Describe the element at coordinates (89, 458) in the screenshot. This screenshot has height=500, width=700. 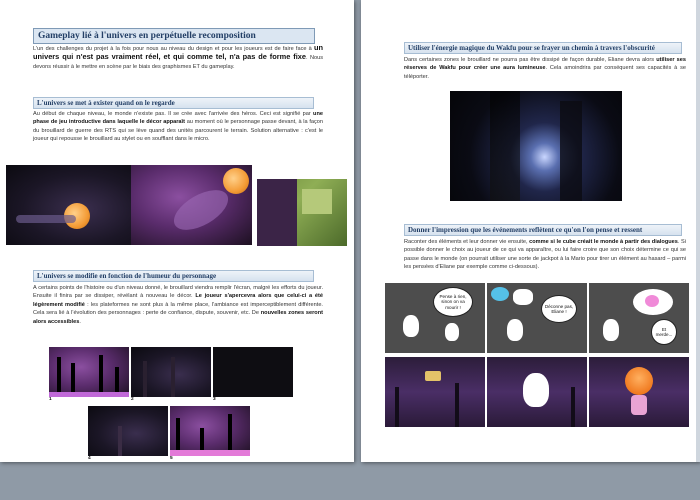
I see `sequence-number: 4` at that location.